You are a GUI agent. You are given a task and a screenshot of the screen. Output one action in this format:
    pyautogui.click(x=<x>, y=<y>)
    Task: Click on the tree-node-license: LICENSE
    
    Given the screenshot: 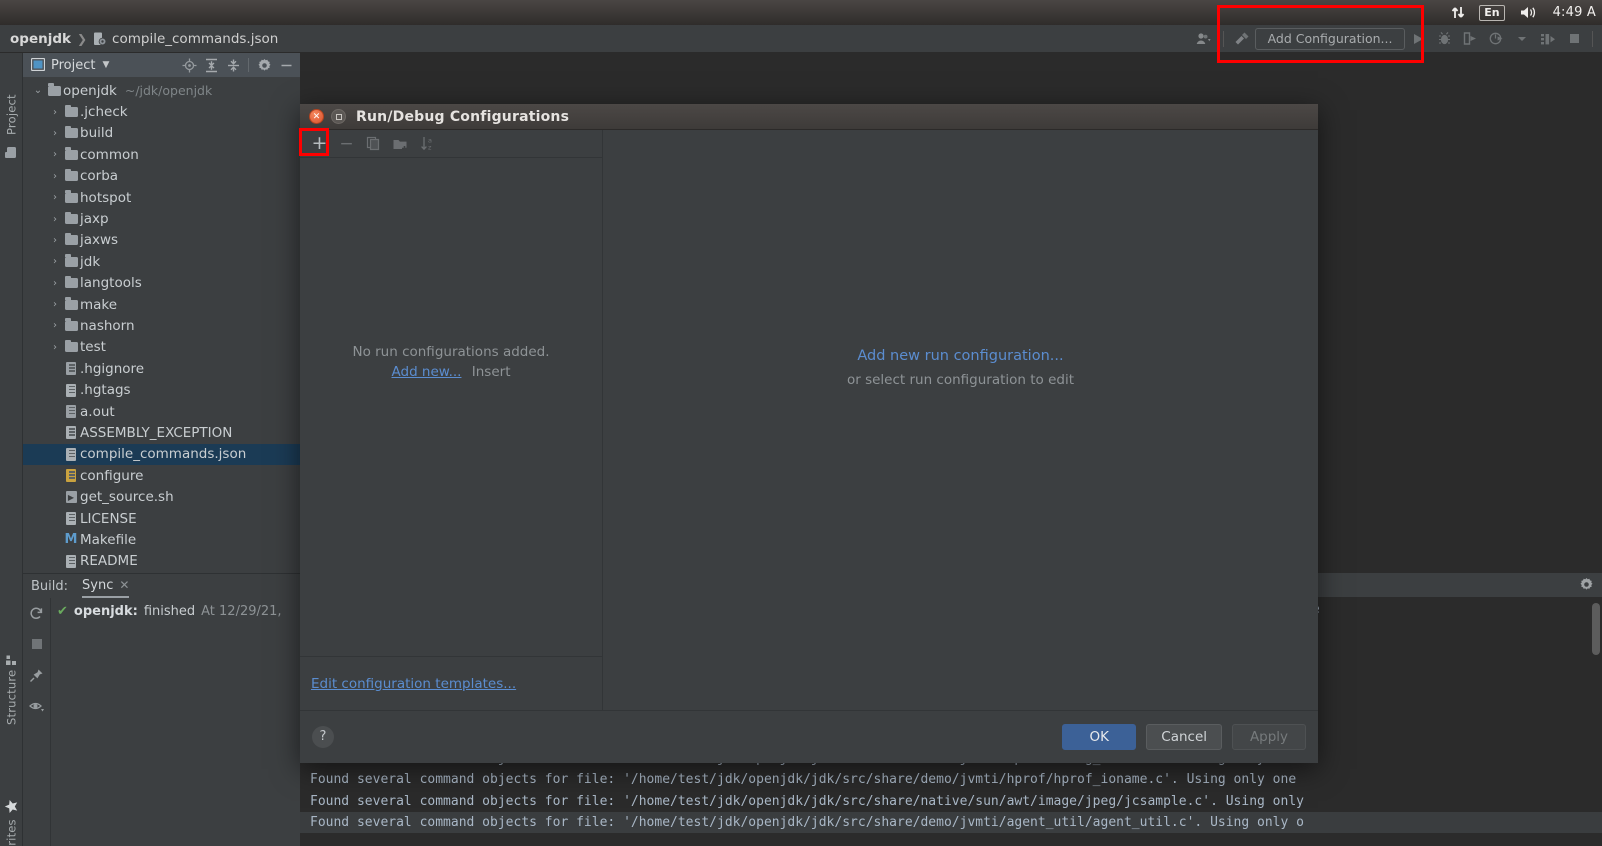 What is the action you would take?
    pyautogui.click(x=161, y=518)
    